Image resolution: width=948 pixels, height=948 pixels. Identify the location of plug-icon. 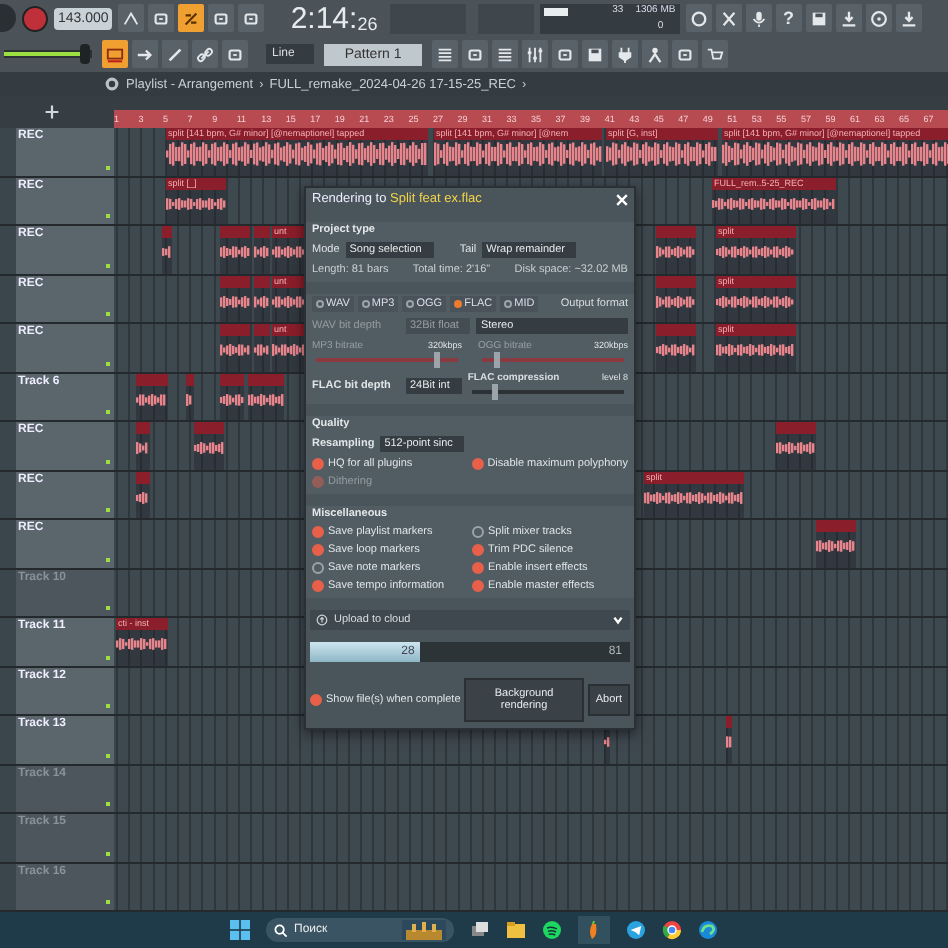
(624, 54).